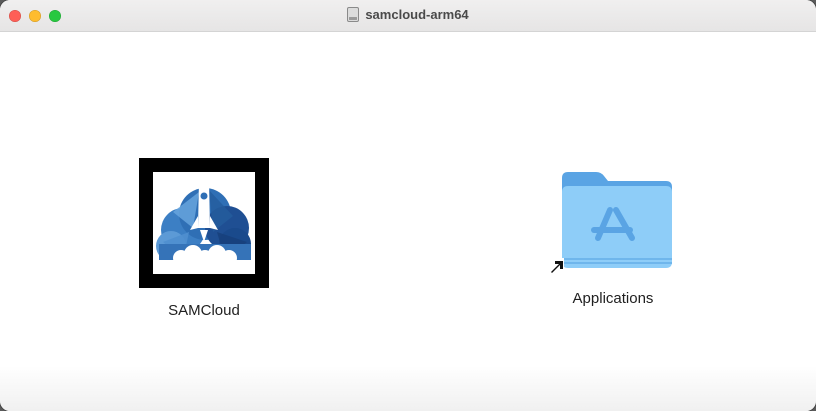  What do you see at coordinates (353, 14) in the screenshot?
I see `disk-image-icon` at bounding box center [353, 14].